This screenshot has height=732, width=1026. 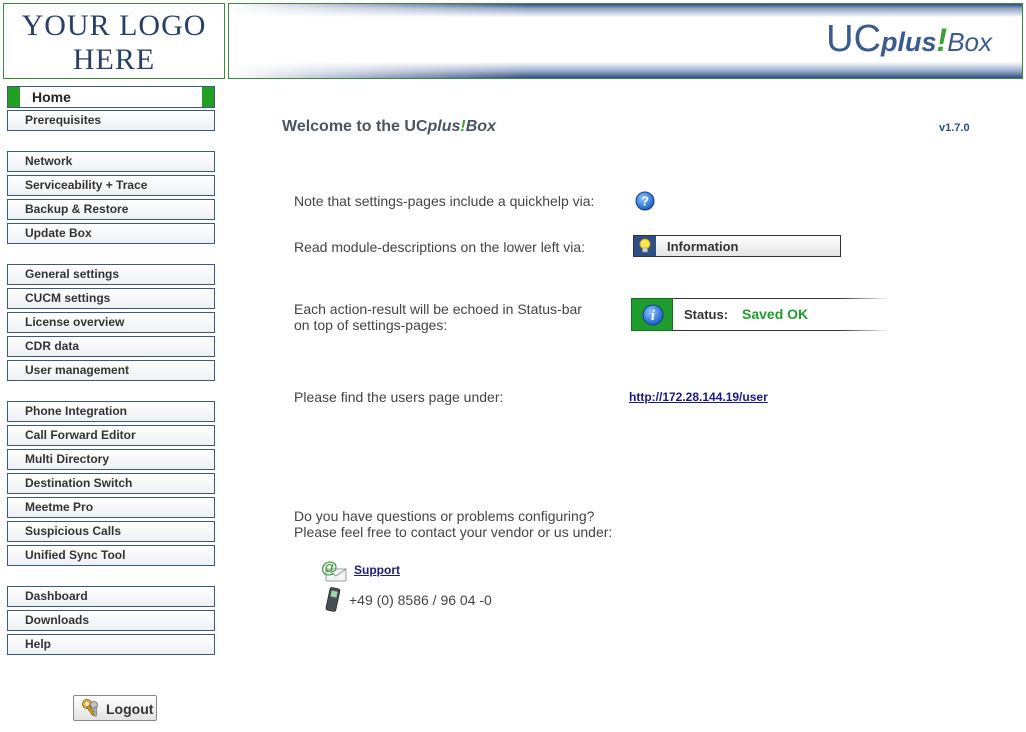 What do you see at coordinates (111, 346) in the screenshot?
I see `sidebar-item-cdr-data: CDR data` at bounding box center [111, 346].